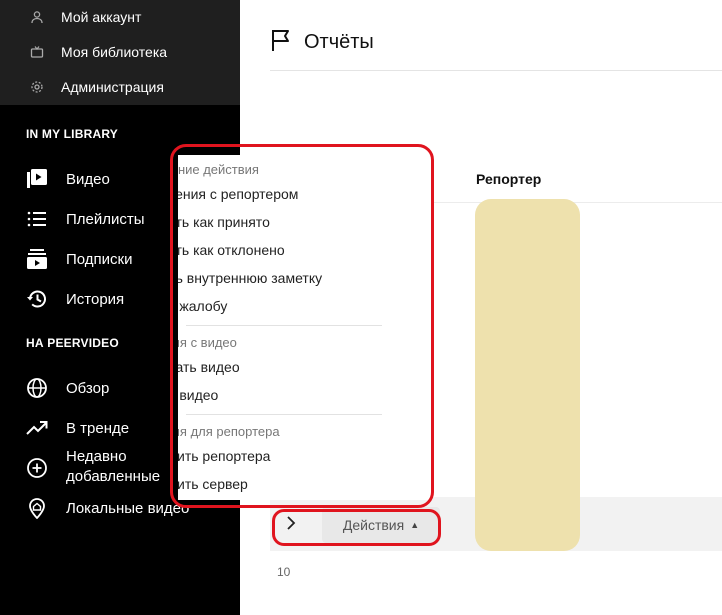 The width and height of the screenshot is (722, 615). What do you see at coordinates (202, 306) in the screenshot?
I see `menu-item-delete-report: Удалить жалобу` at bounding box center [202, 306].